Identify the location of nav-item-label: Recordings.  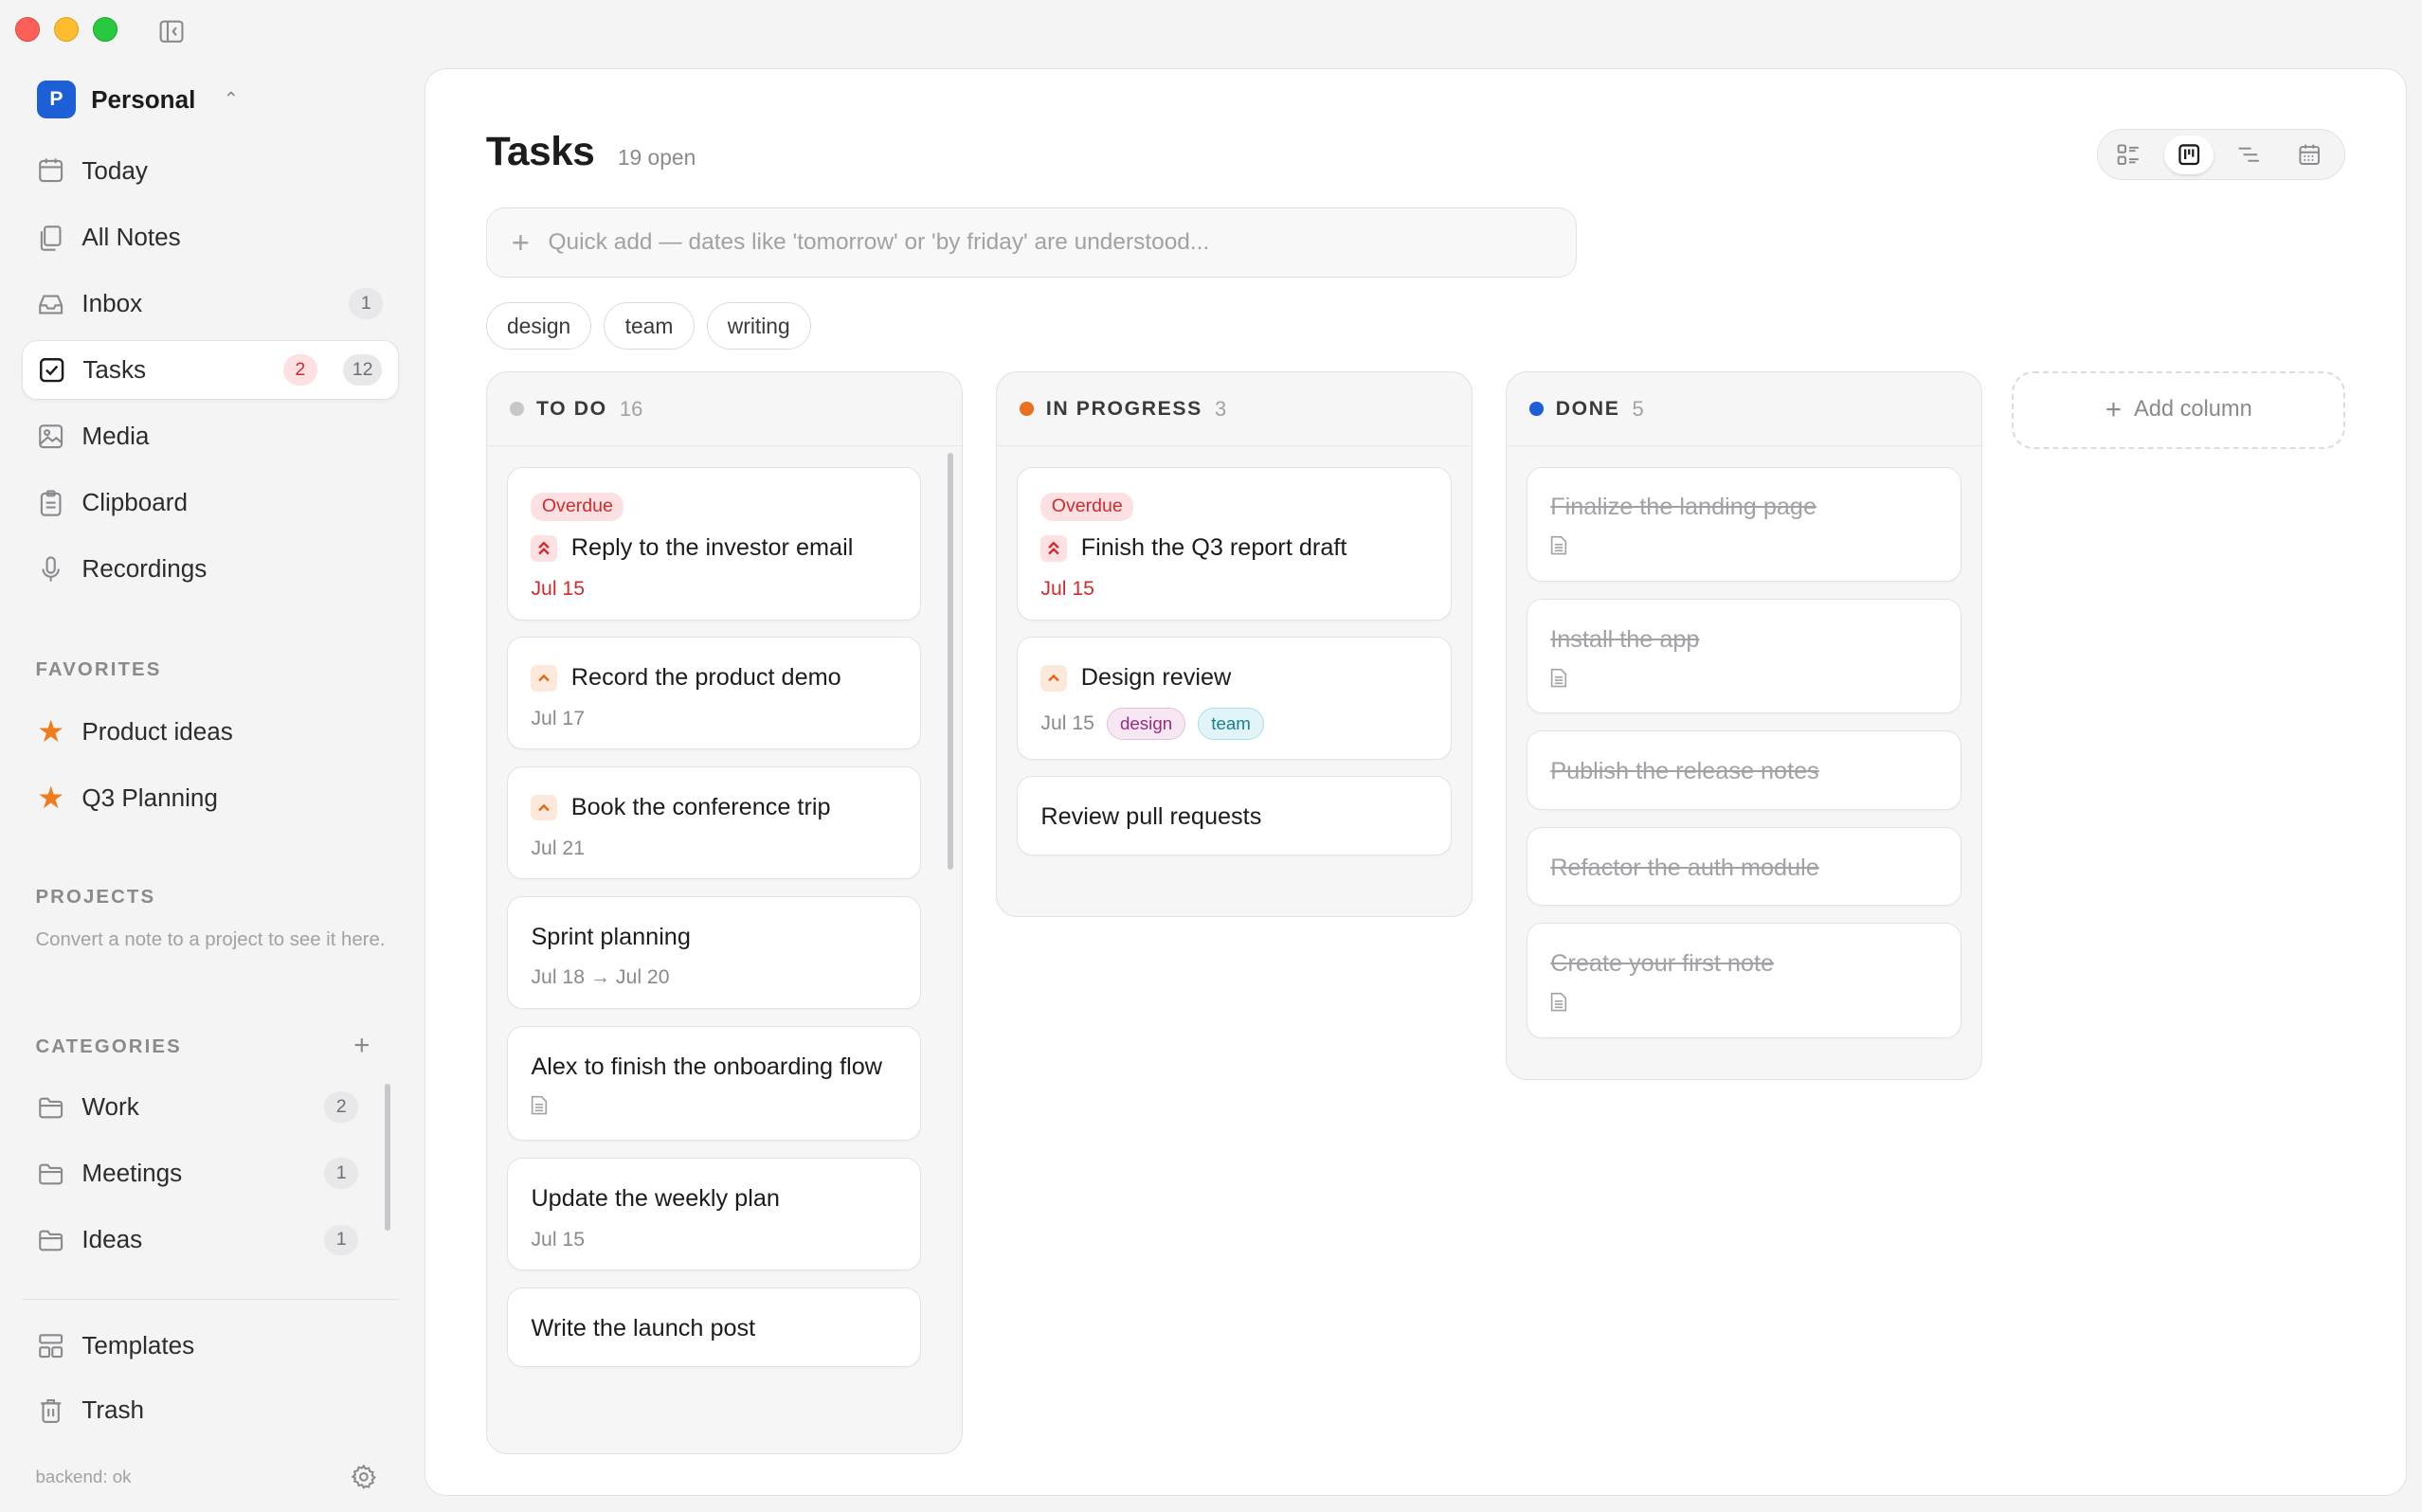
(144, 569).